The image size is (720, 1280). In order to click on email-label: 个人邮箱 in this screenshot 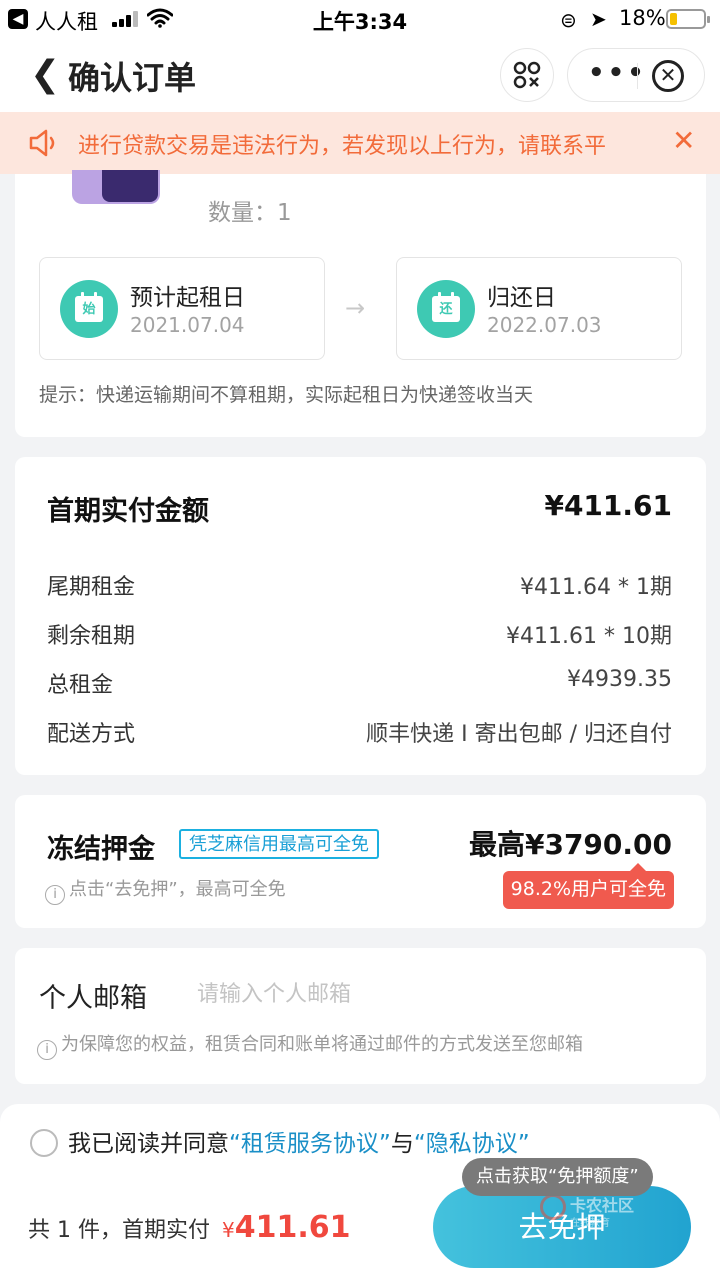, I will do `click(93, 998)`.